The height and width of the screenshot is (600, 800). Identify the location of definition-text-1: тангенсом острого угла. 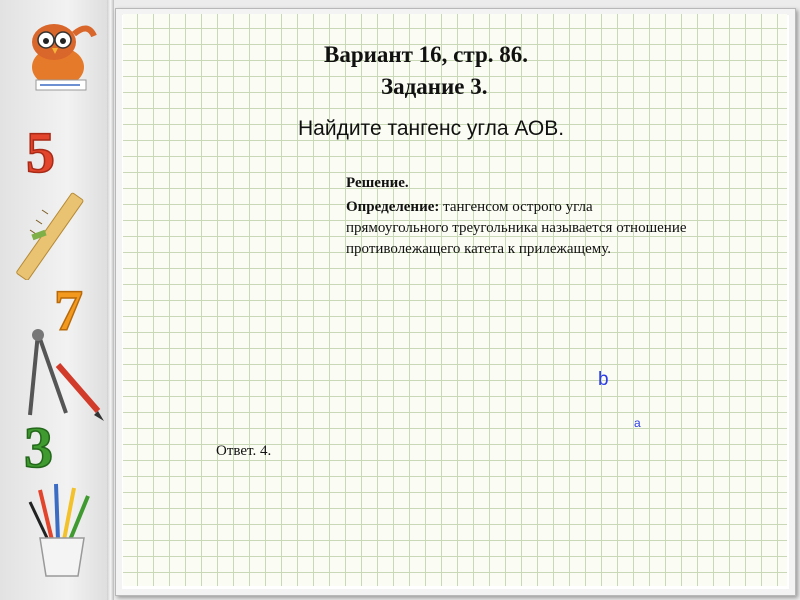
(516, 207).